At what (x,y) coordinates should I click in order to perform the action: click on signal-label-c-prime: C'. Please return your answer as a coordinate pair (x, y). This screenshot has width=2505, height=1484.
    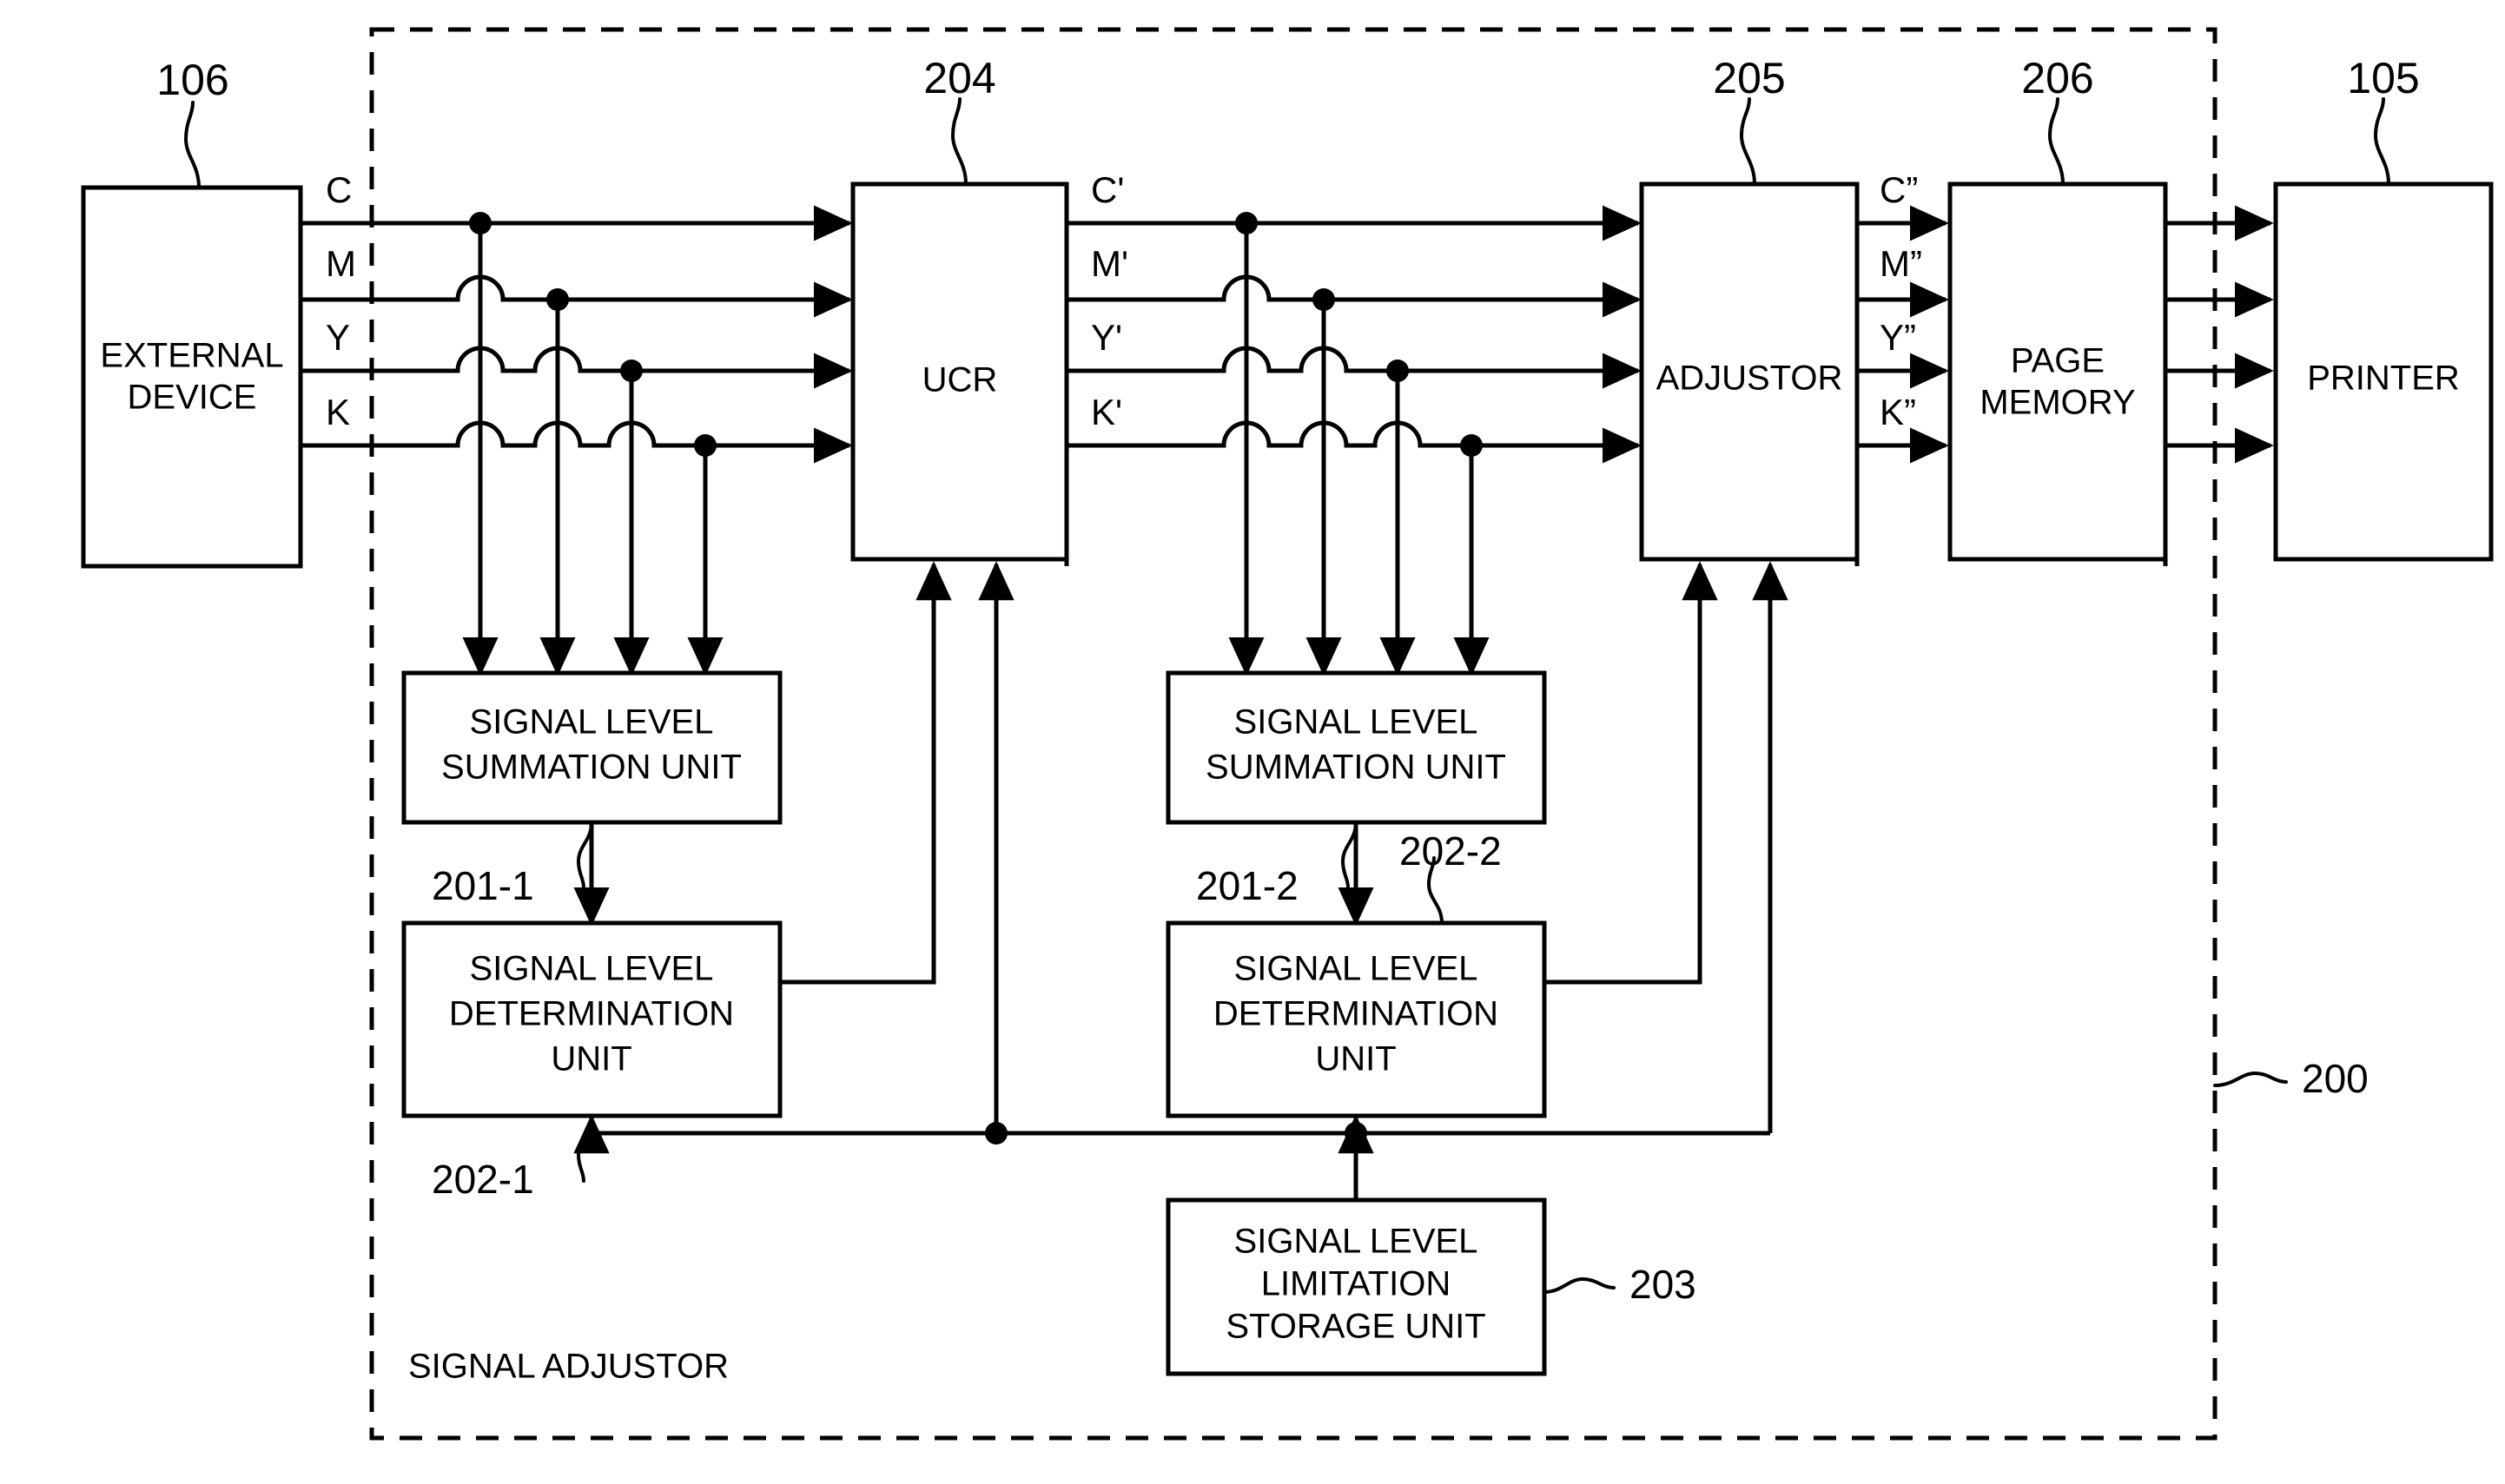
    Looking at the image, I should click on (1107, 189).